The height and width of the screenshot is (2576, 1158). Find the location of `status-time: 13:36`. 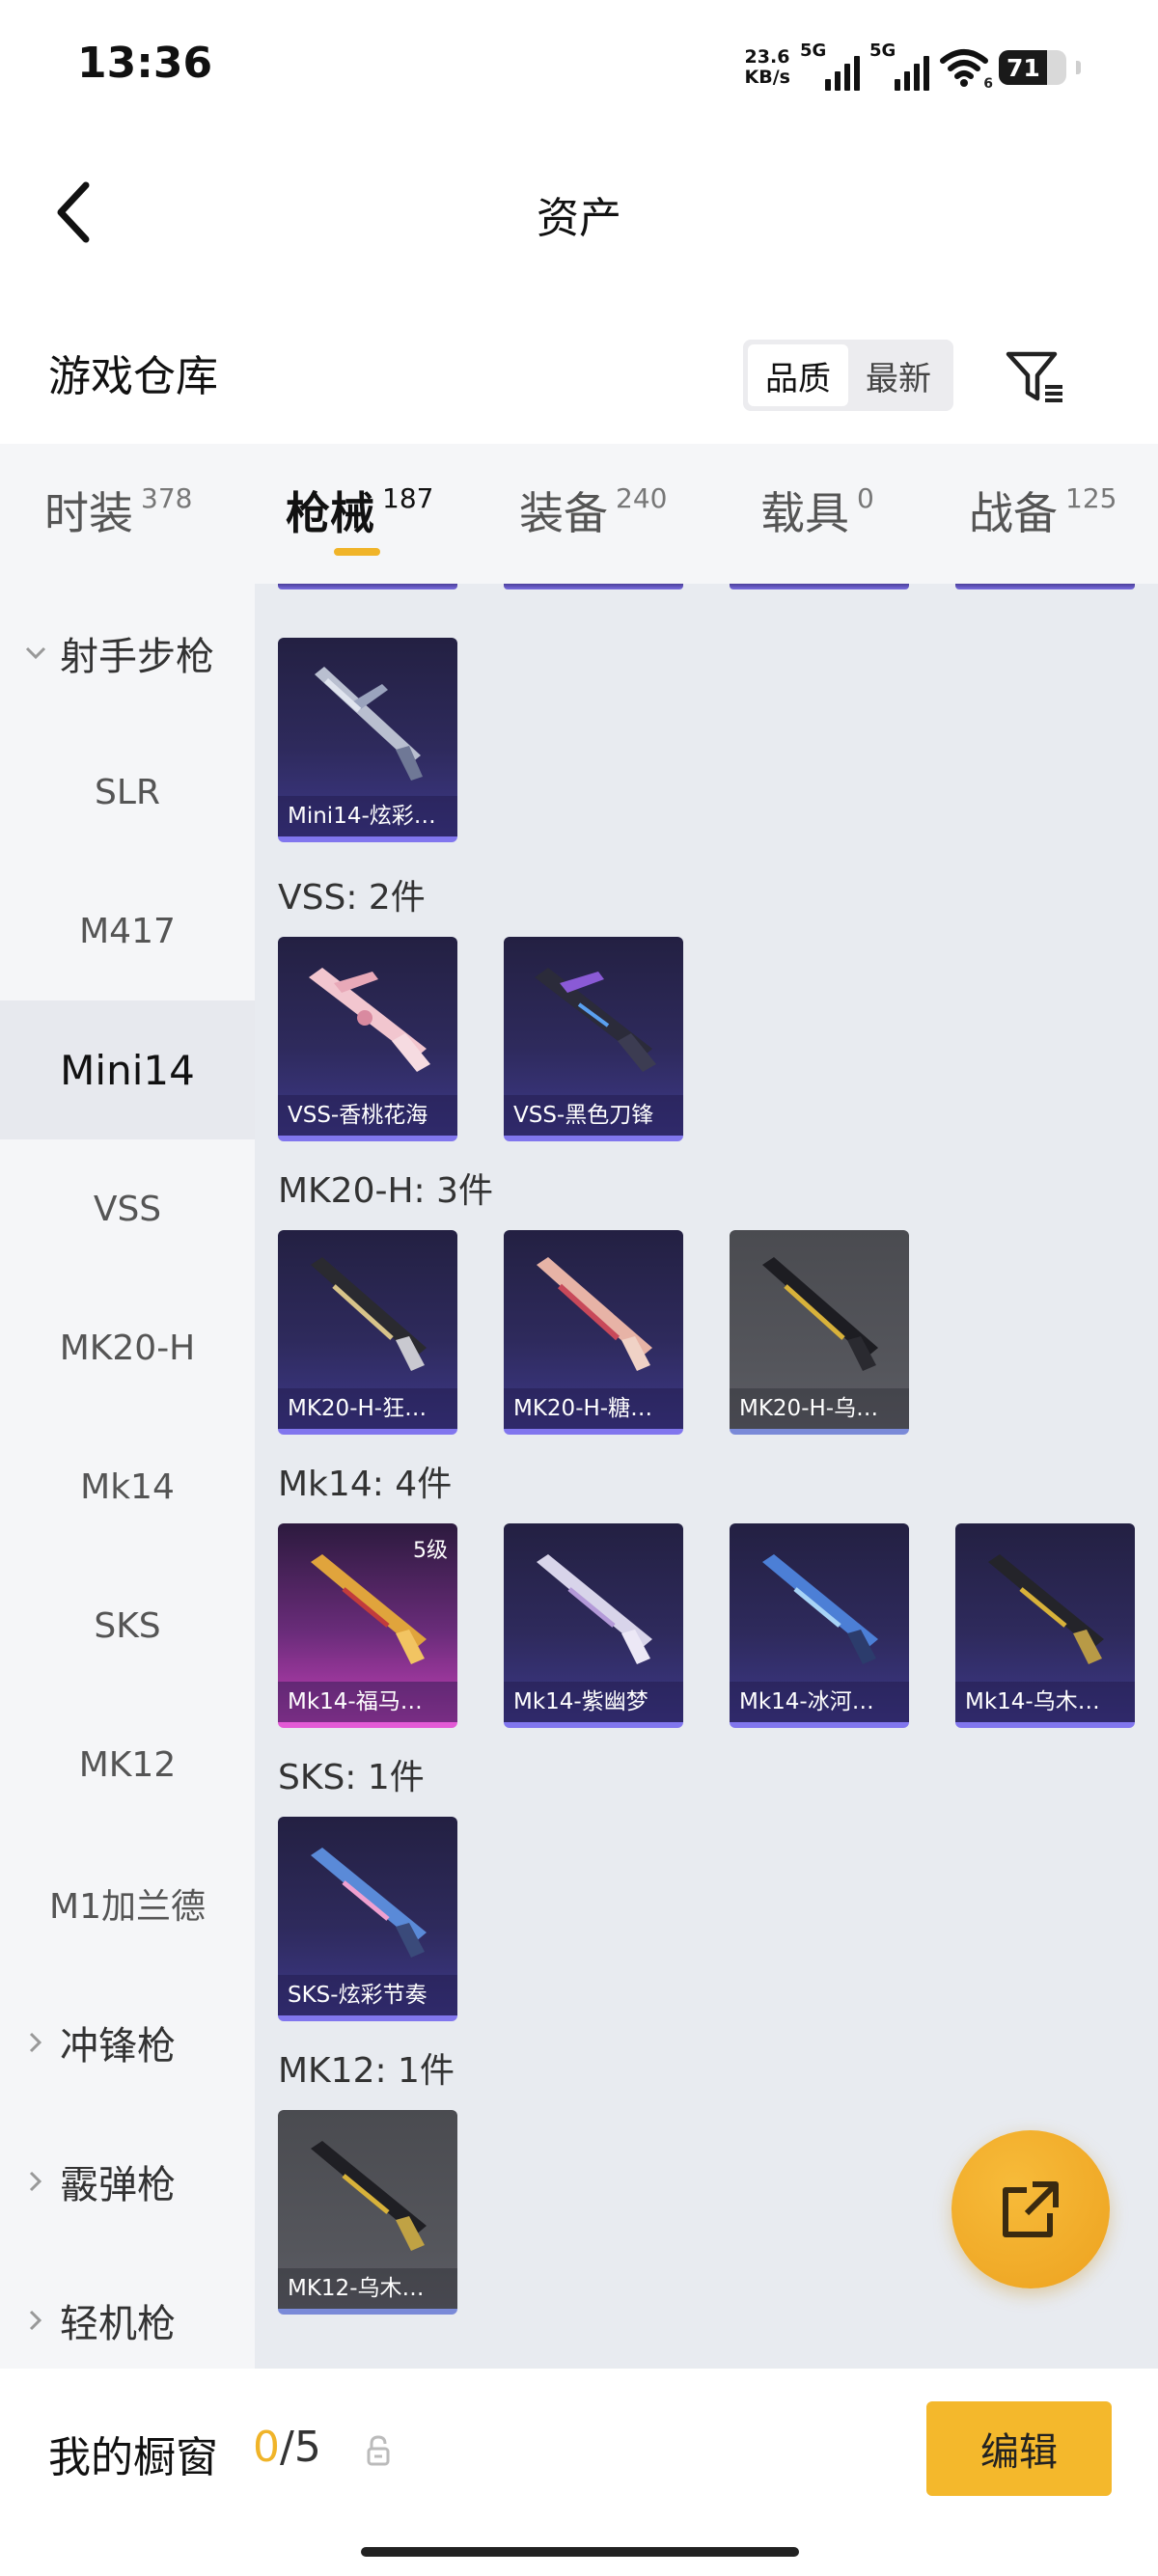

status-time: 13:36 is located at coordinates (145, 64).